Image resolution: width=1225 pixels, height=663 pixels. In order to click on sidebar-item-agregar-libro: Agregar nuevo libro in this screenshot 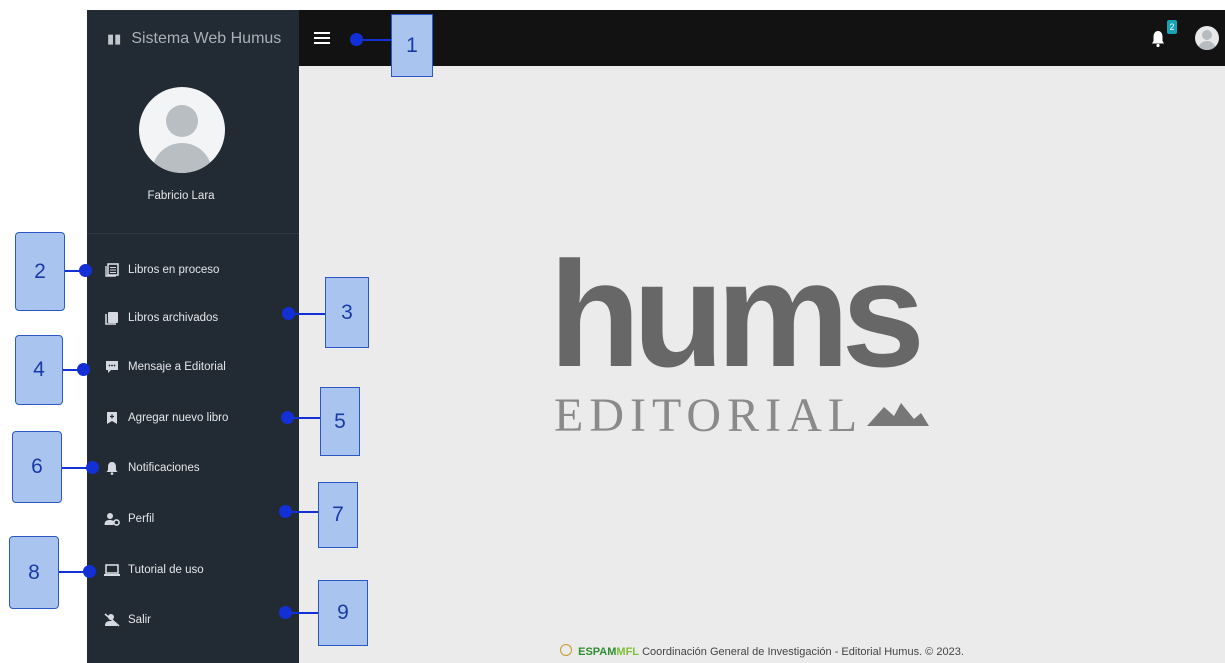, I will do `click(166, 418)`.